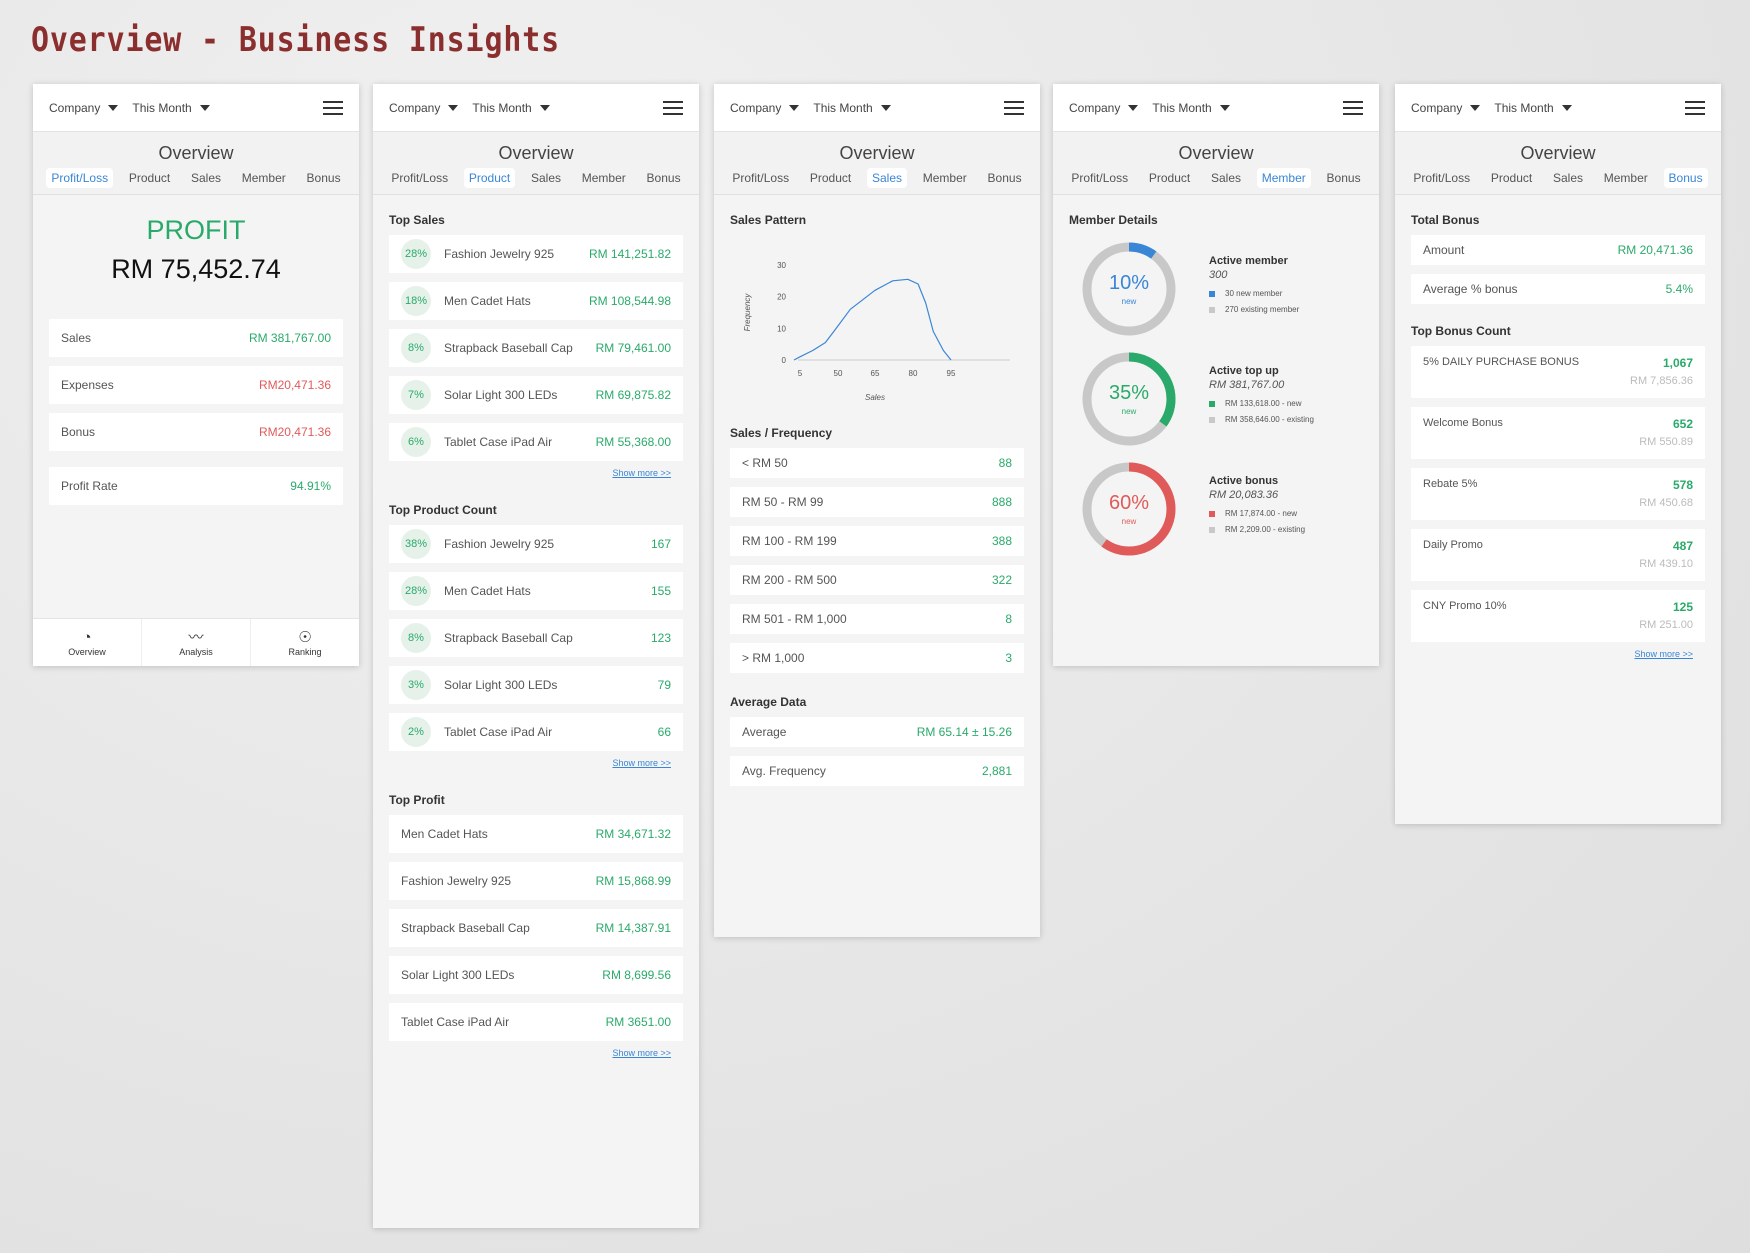 This screenshot has height=1253, width=1750. Describe the element at coordinates (633, 348) in the screenshot. I see `item-value: RM 79,461.00` at that location.